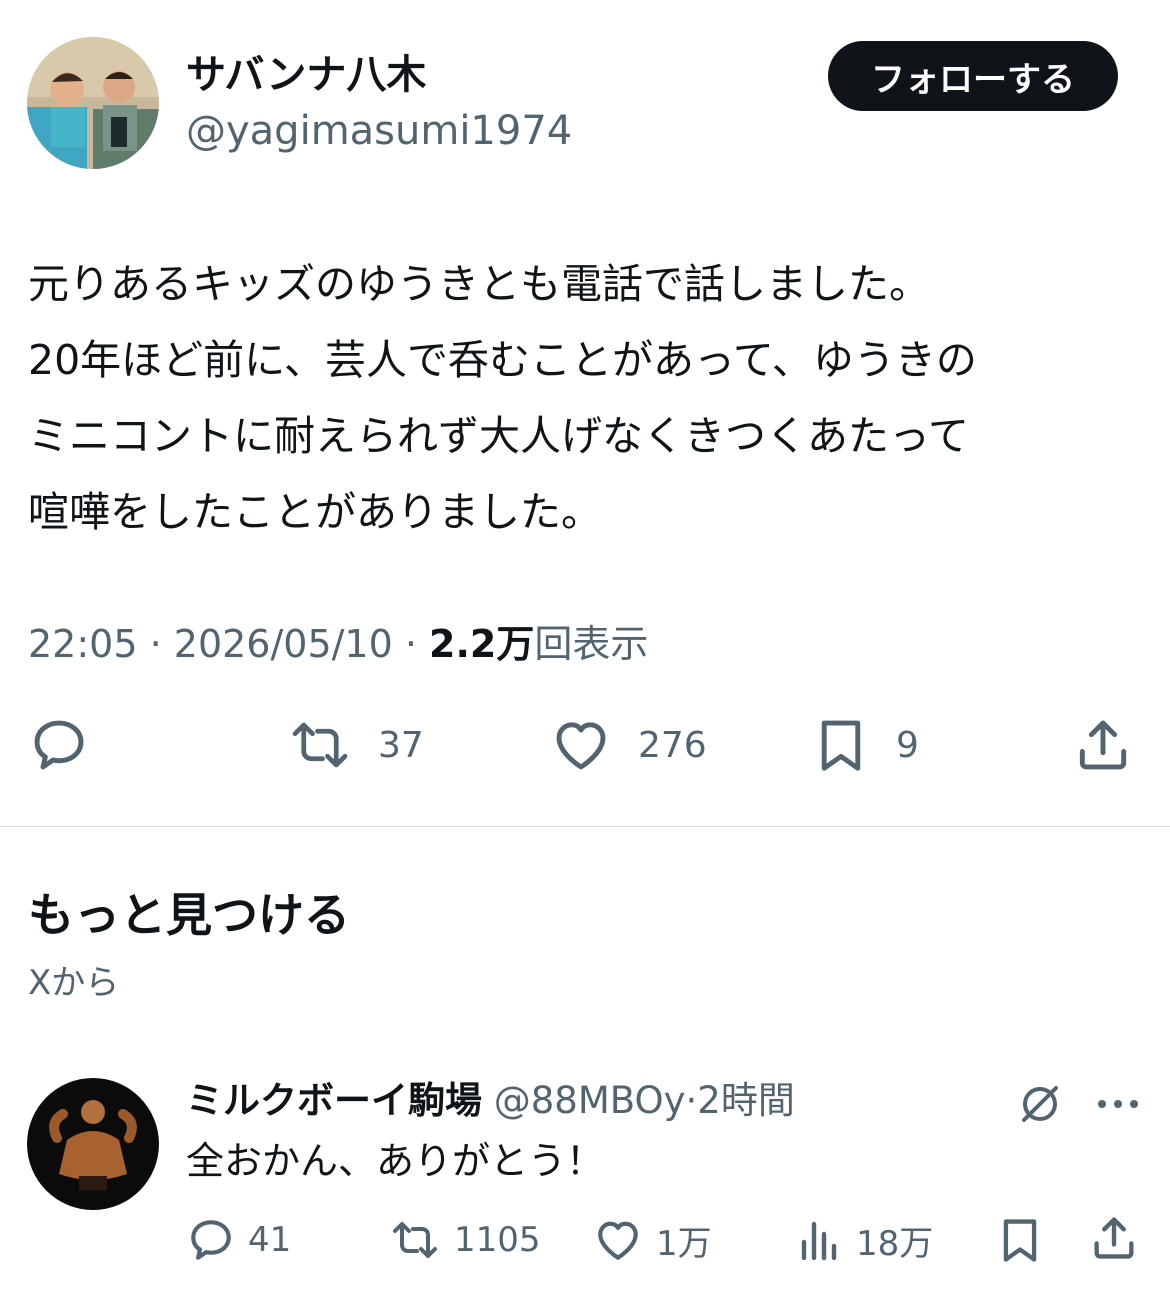  What do you see at coordinates (502, 360) in the screenshot?
I see `post-line: 20年ほど前に、芸人で呑むことがあって、ゆうきの` at bounding box center [502, 360].